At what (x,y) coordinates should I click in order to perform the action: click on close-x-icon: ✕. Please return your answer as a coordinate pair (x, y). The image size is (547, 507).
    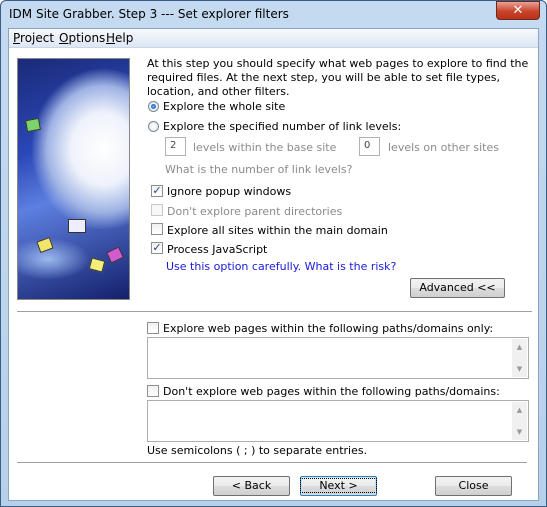
    Looking at the image, I should click on (518, 10).